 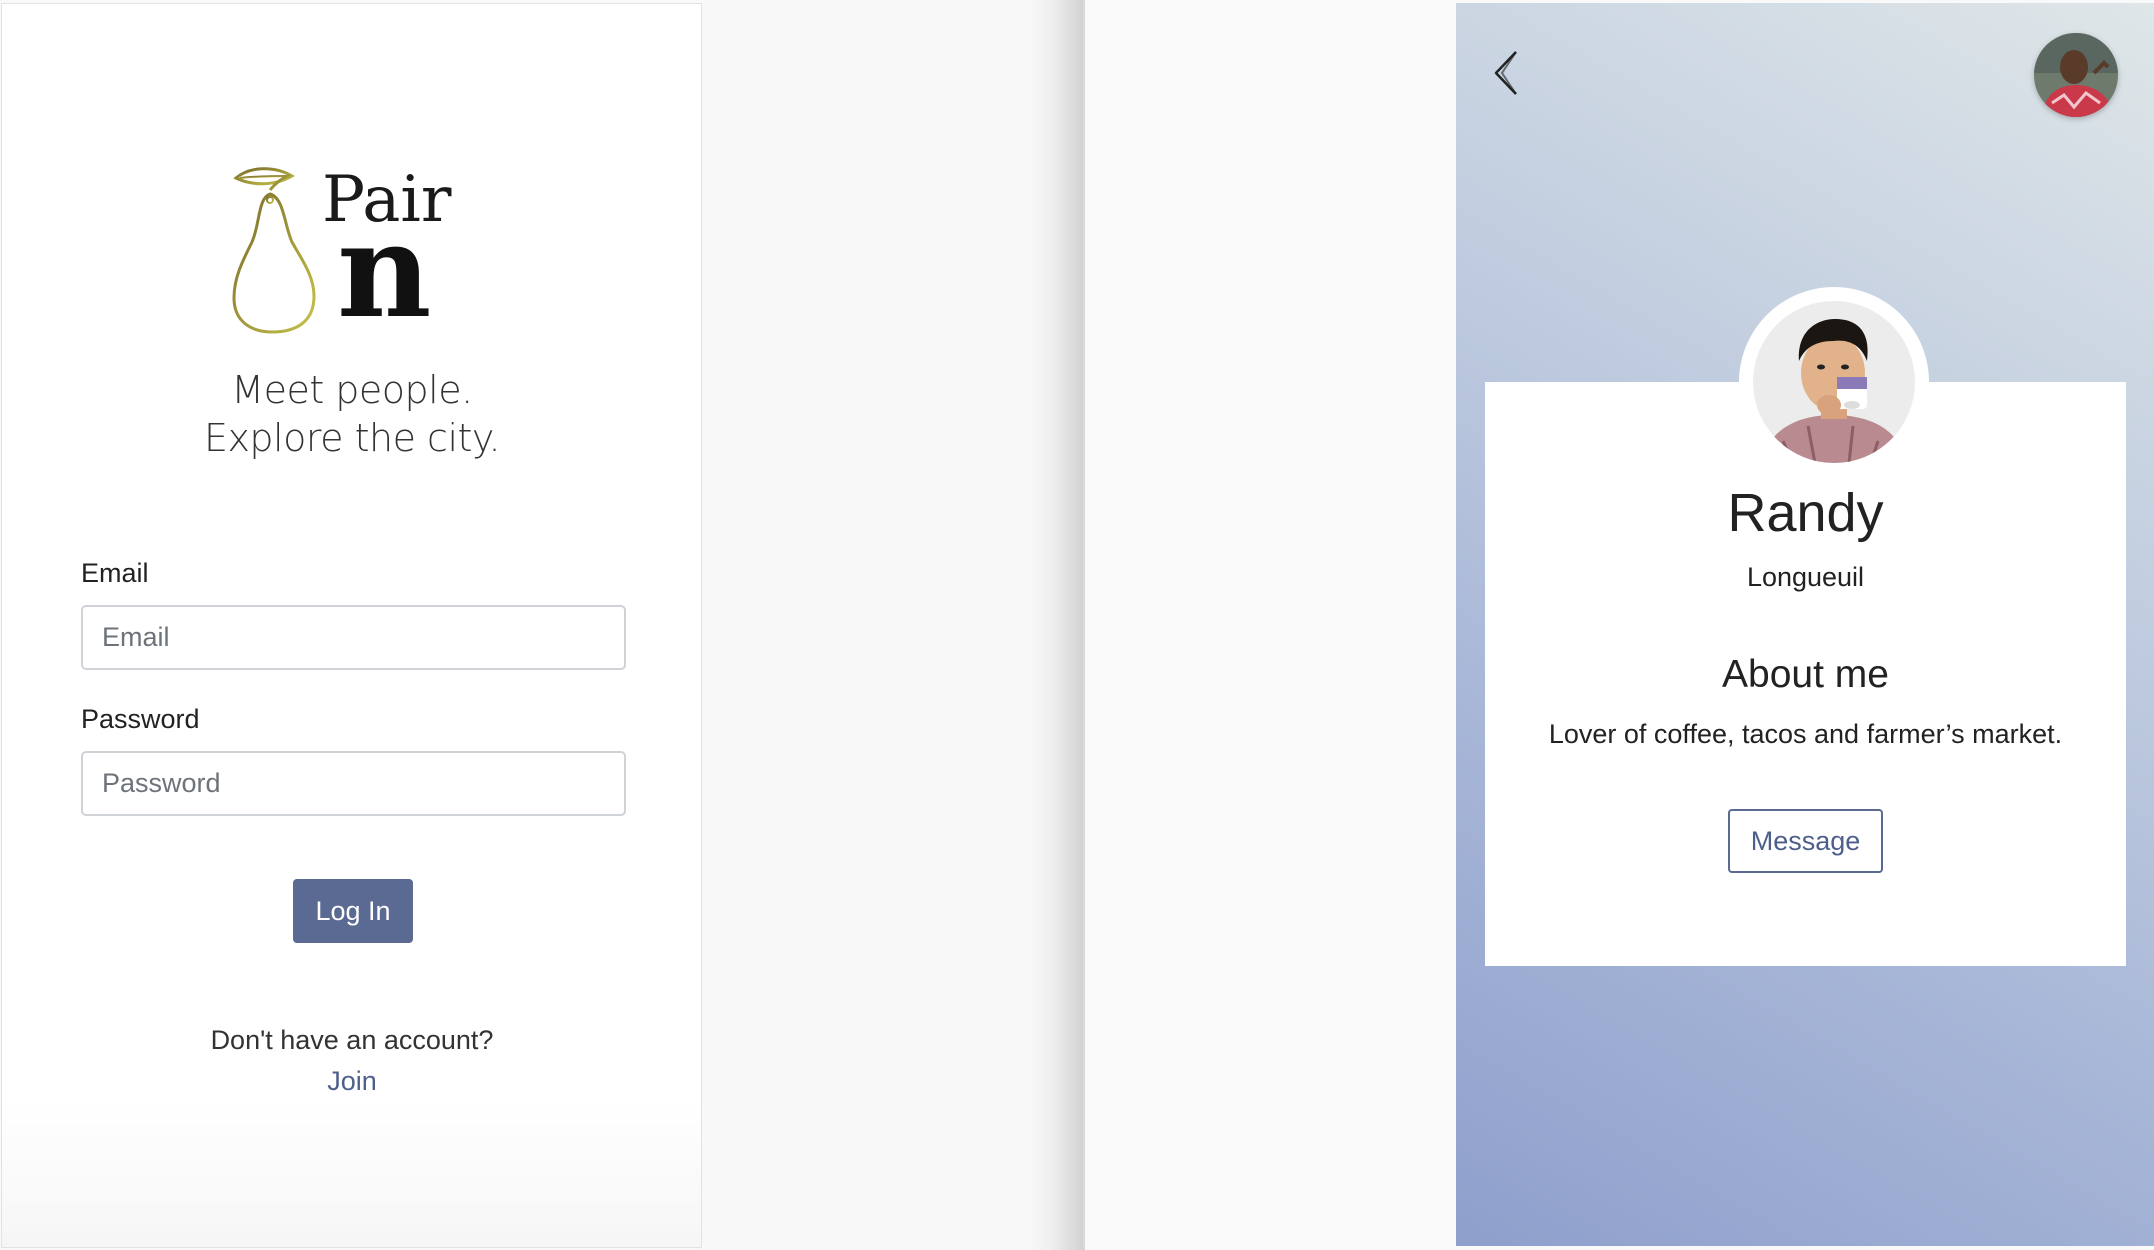 What do you see at coordinates (1805, 674) in the screenshot?
I see `about-heading: About me` at bounding box center [1805, 674].